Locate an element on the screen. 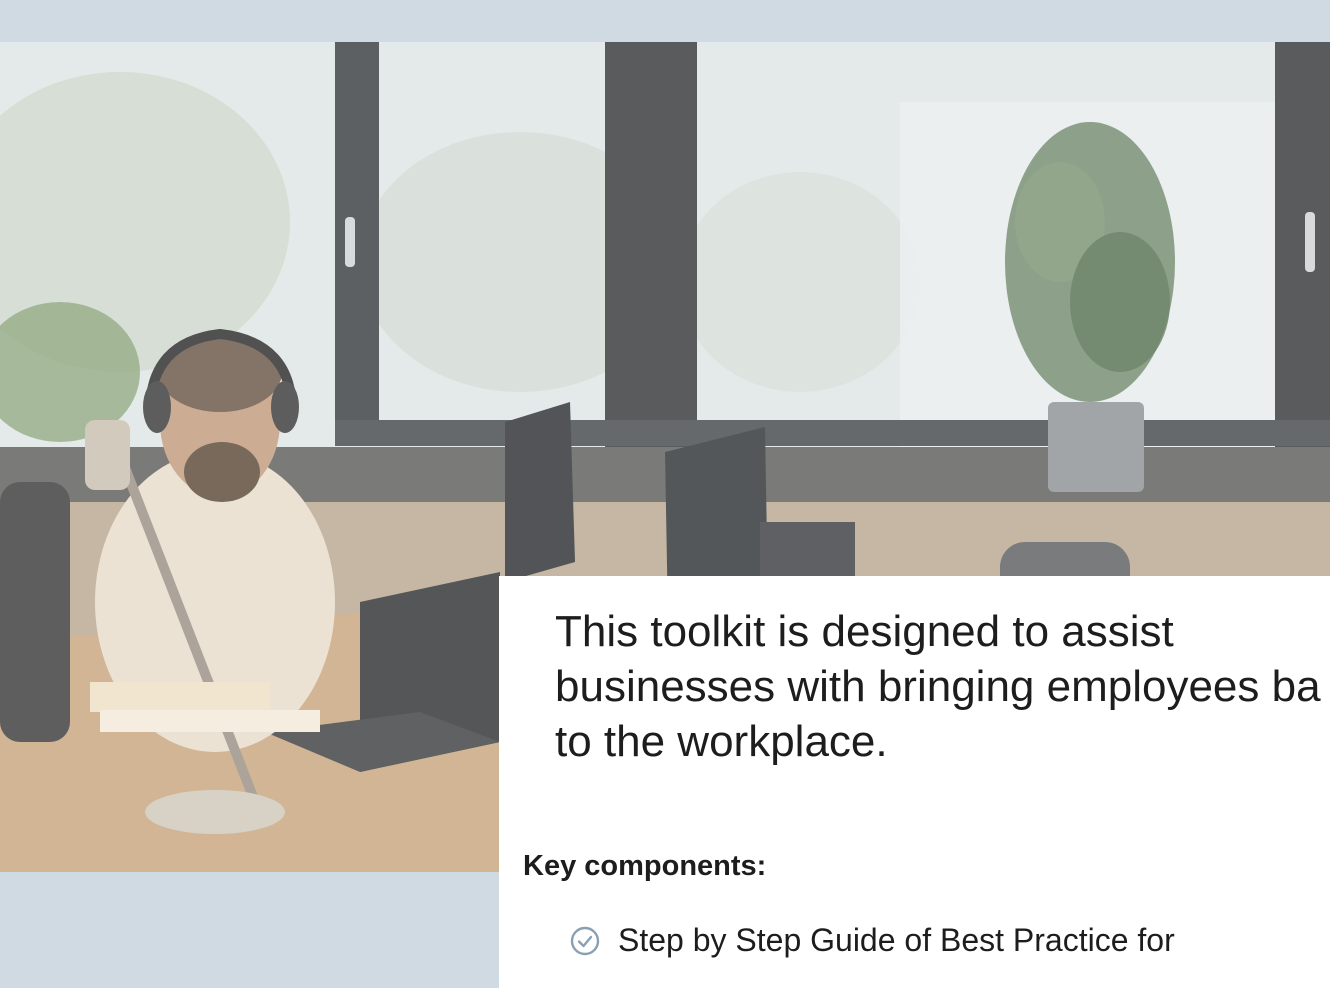 This screenshot has height=988, width=1330. intro-line: businesses with bringing employees ba is located at coordinates (938, 686).